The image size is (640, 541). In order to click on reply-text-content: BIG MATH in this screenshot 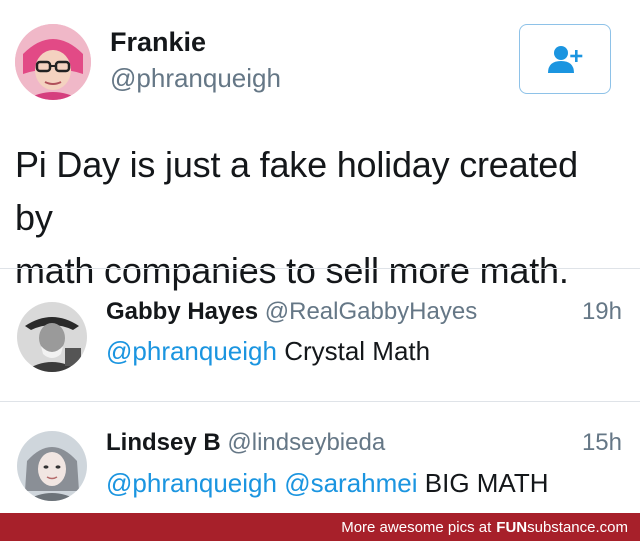, I will do `click(483, 483)`.